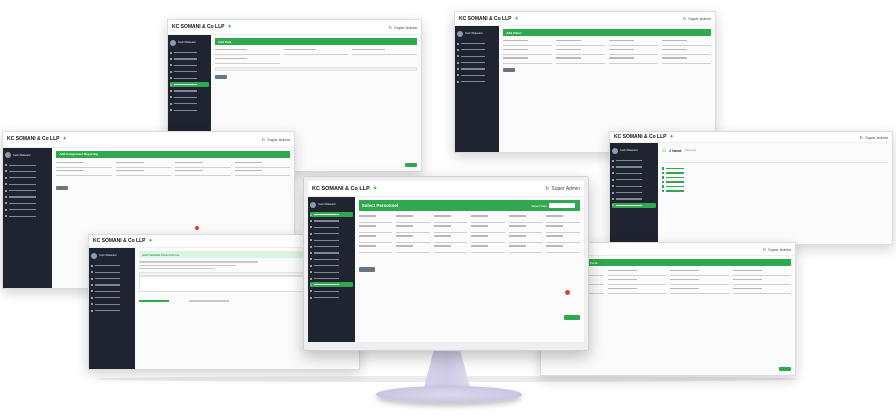 The height and width of the screenshot is (418, 896). I want to click on editor-toolbar, so click(316, 68).